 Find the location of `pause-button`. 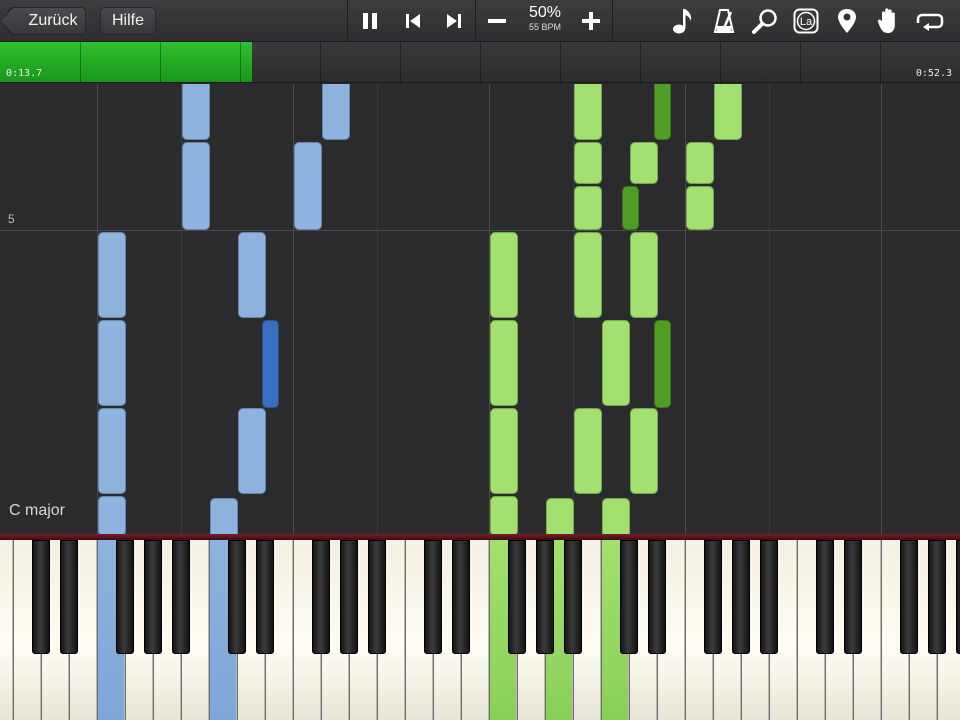

pause-button is located at coordinates (370, 21).